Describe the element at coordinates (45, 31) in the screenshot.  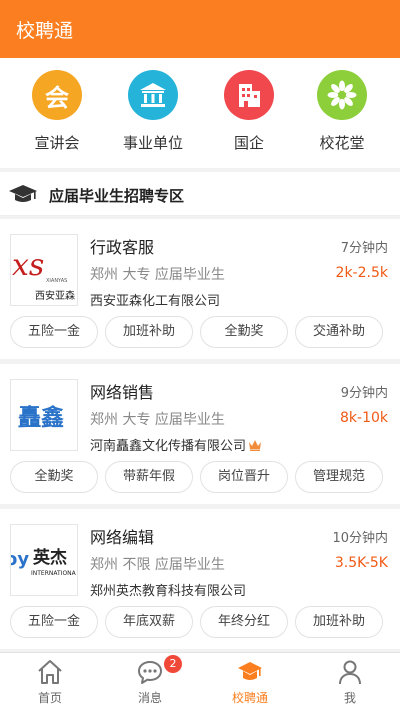
I see `app-title: 校聘通` at that location.